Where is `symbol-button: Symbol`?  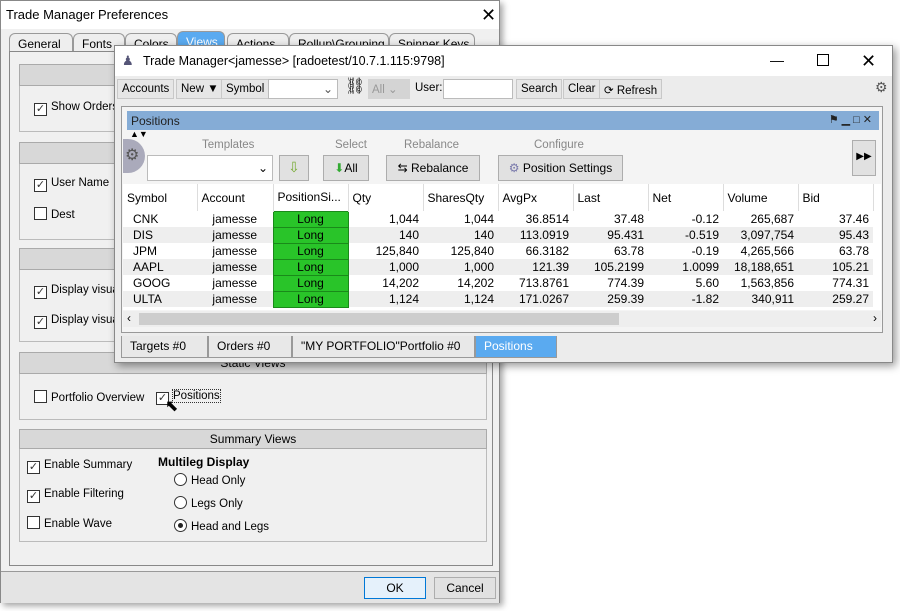 symbol-button: Symbol is located at coordinates (245, 89).